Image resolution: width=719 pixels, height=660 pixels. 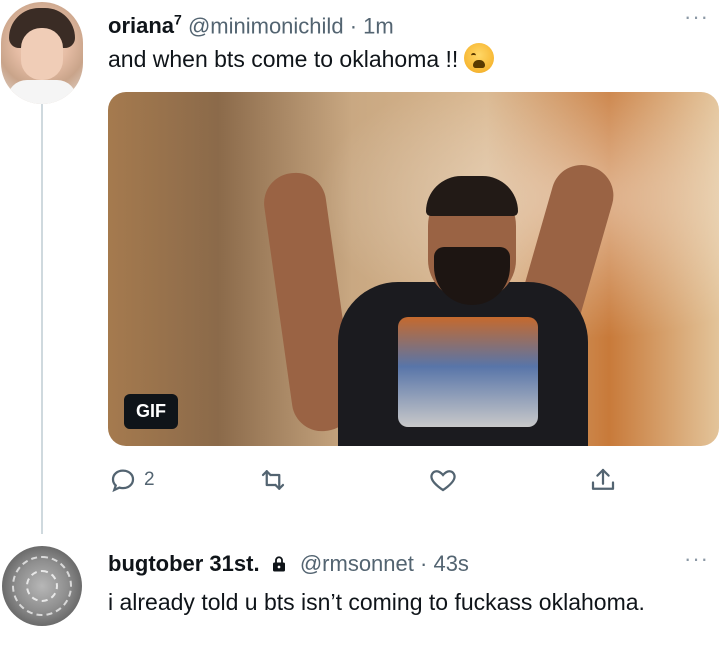 I want to click on tweet-header: oriana7 @minimonichild · 1m, so click(x=251, y=23).